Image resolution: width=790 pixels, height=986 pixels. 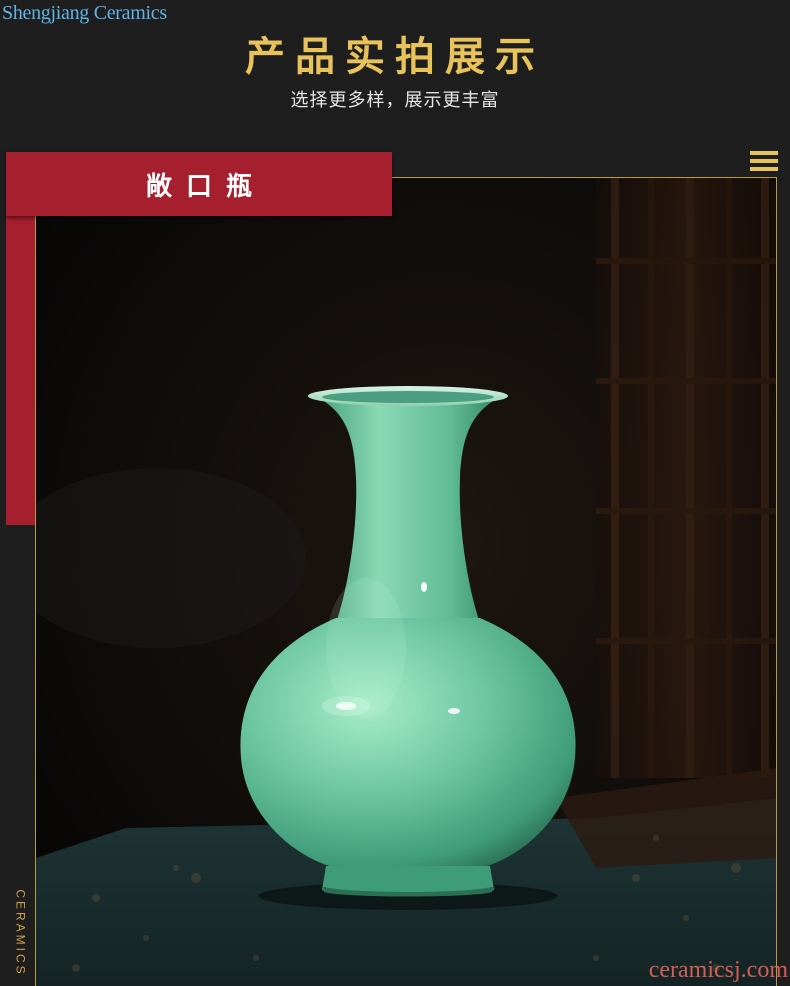 What do you see at coordinates (84, 13) in the screenshot?
I see `brand-name: Shengjiang Ceramics` at bounding box center [84, 13].